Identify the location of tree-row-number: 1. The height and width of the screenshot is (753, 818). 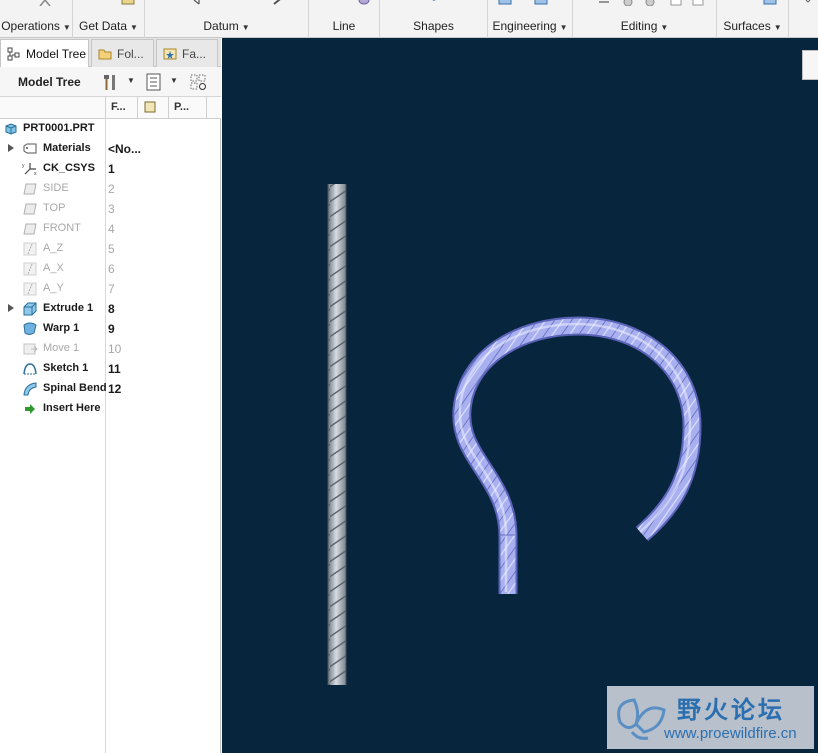
(111, 169).